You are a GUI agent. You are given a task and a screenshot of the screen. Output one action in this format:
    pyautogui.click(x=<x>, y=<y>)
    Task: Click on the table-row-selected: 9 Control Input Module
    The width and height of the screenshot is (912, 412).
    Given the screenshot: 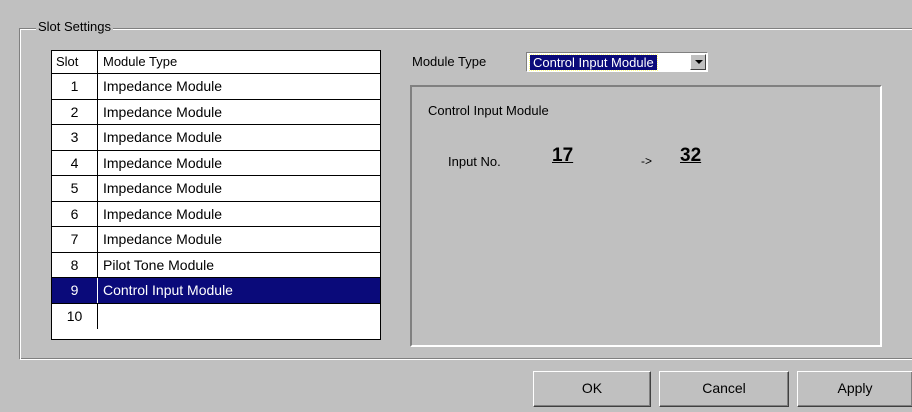 What is the action you would take?
    pyautogui.click(x=216, y=291)
    